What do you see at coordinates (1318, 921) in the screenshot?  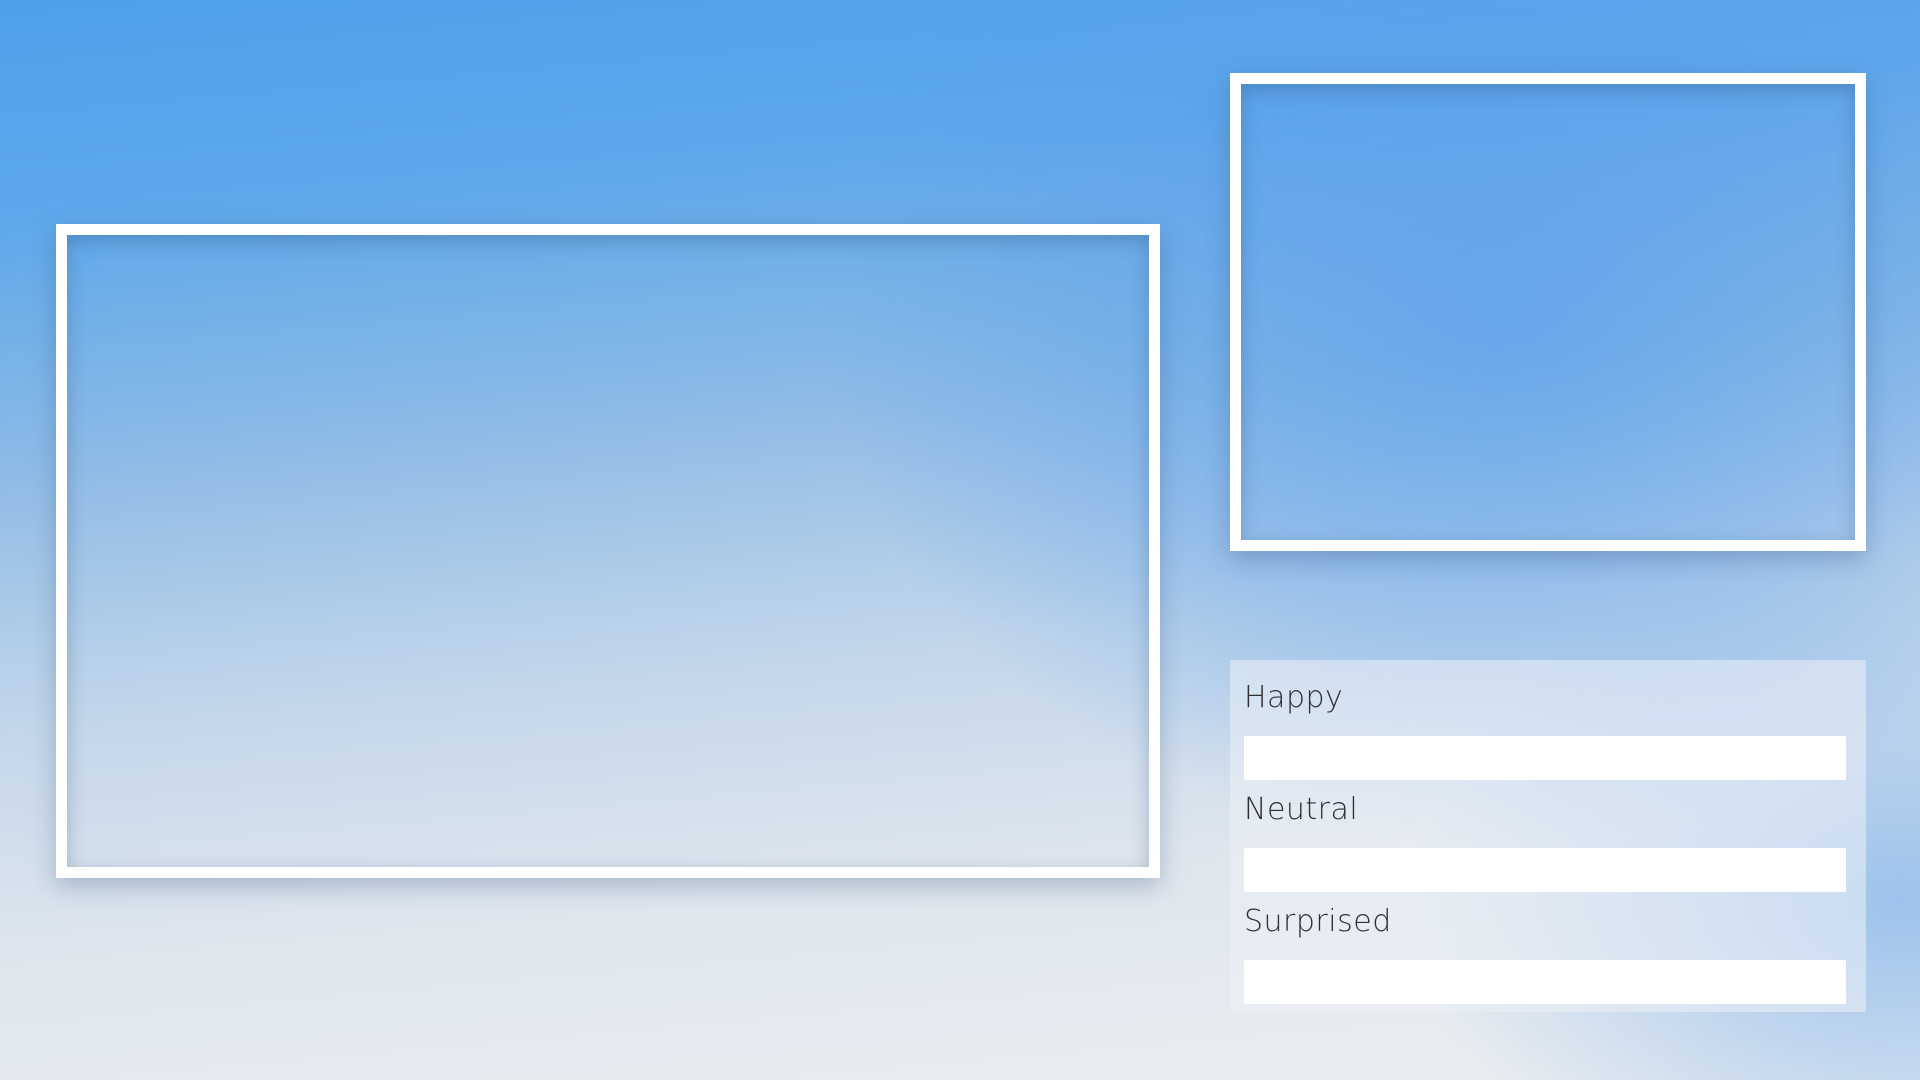 I see `emotion-label: Surprised` at bounding box center [1318, 921].